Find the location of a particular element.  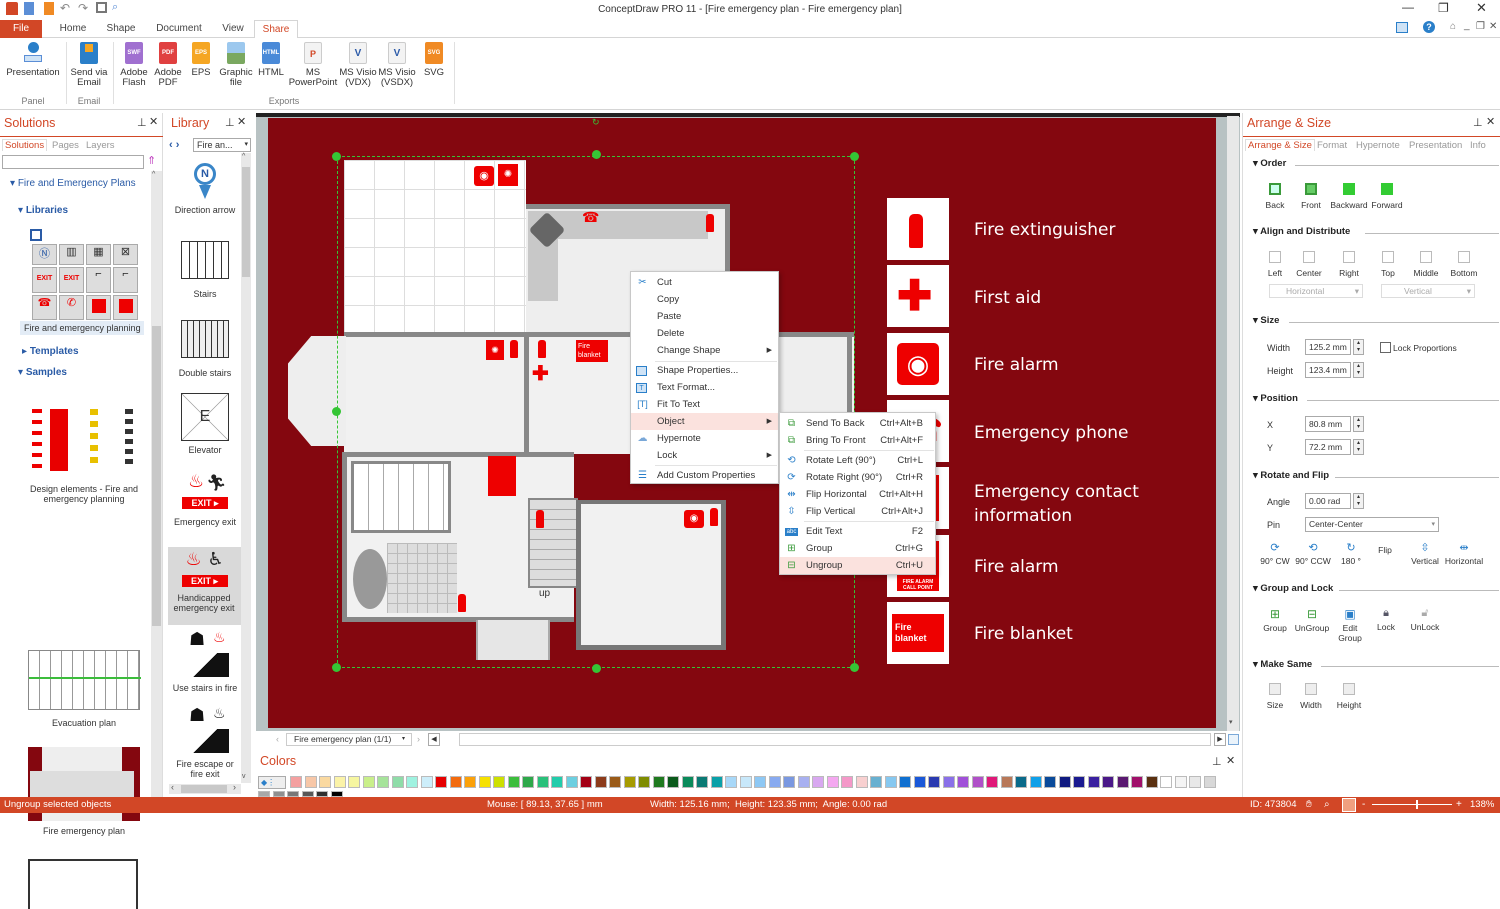

sample-thumb-evacuation is located at coordinates (84, 680).